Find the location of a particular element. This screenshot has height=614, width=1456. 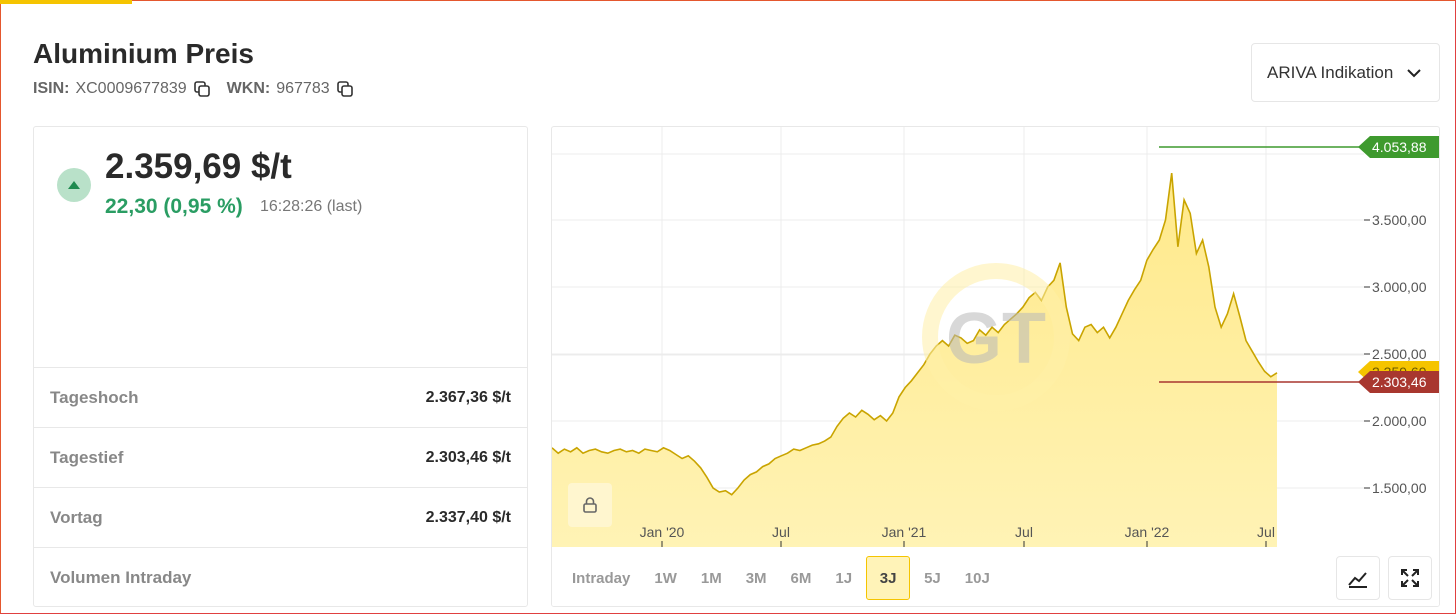

expand-icon is located at coordinates (1410, 578).